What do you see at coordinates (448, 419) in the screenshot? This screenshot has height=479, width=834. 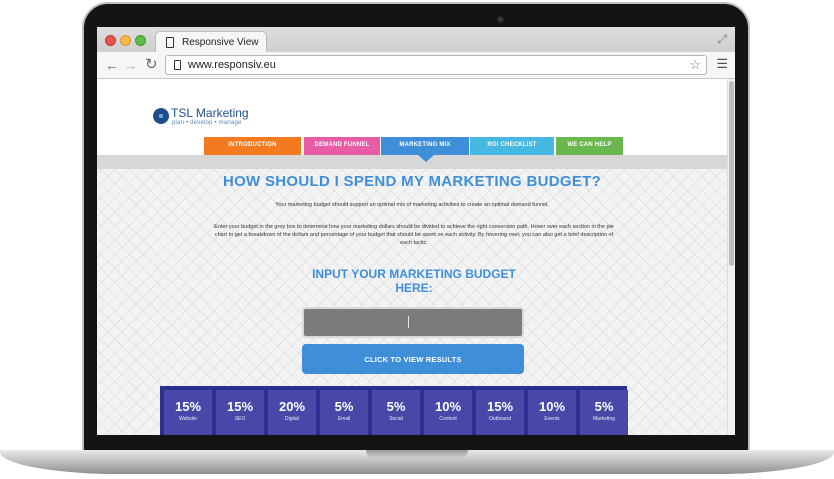 I see `tile-label: Content` at bounding box center [448, 419].